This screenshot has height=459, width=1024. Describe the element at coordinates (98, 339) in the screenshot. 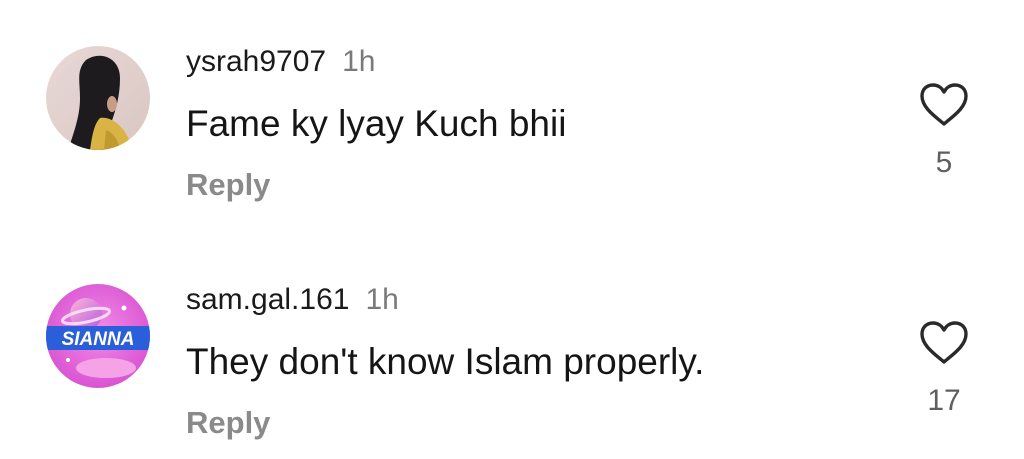

I see `sianna-logo-text: SIANNA` at that location.